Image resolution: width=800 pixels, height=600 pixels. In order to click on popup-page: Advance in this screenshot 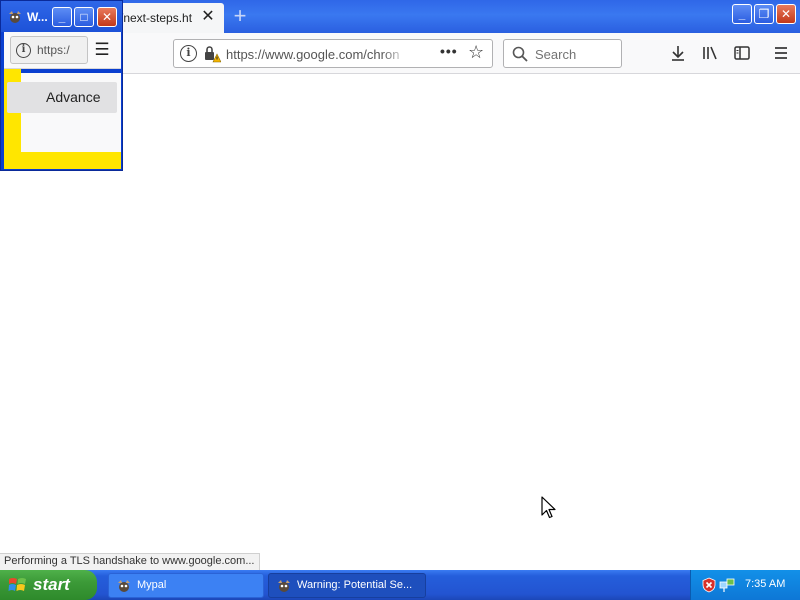, I will do `click(62, 119)`.